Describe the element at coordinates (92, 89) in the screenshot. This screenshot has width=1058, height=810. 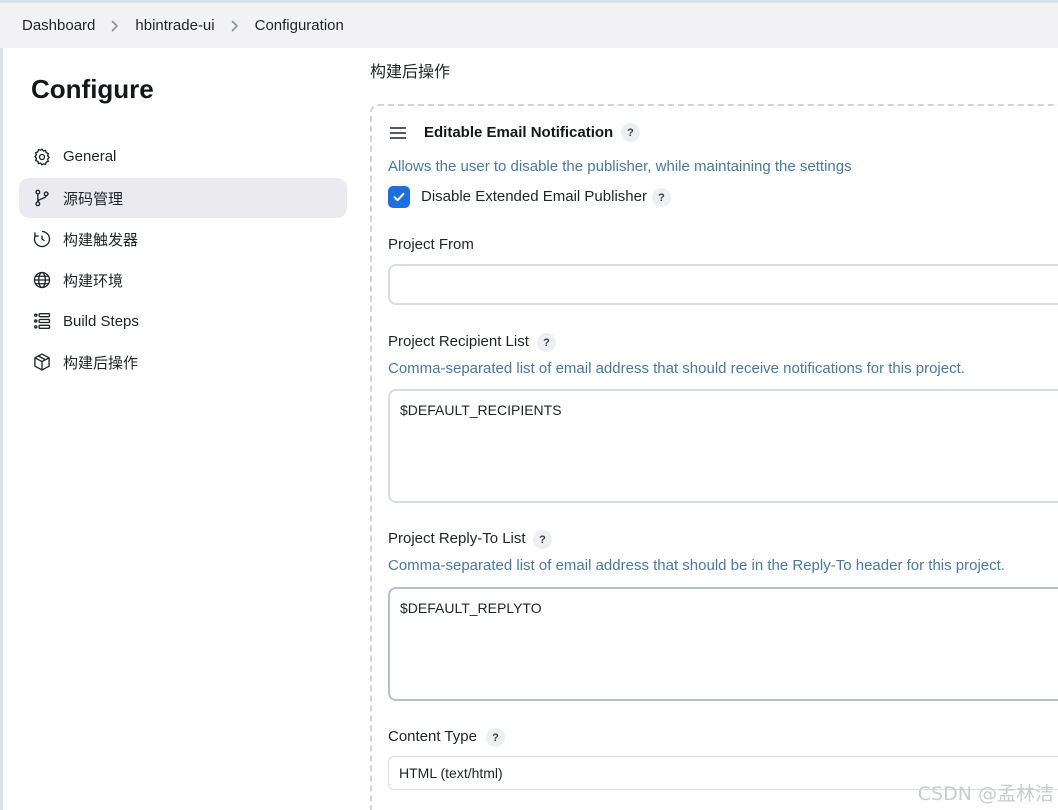
I see `page-title: Configure` at that location.